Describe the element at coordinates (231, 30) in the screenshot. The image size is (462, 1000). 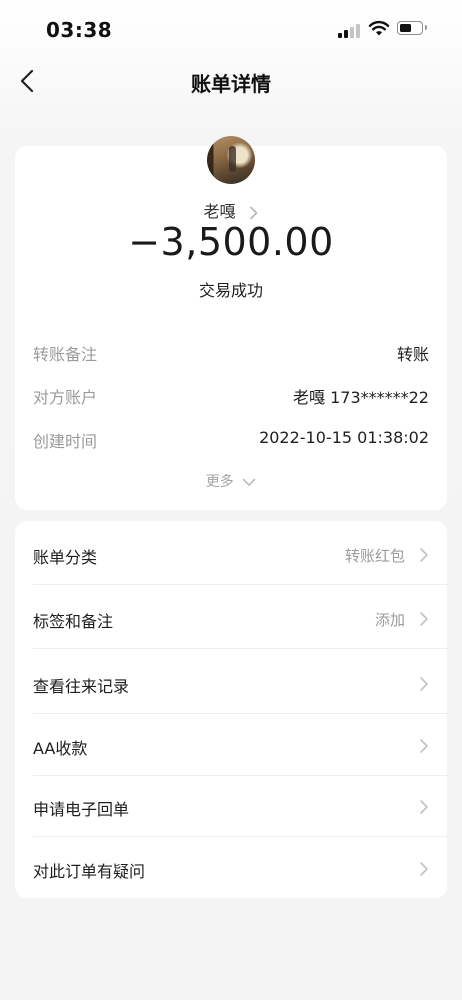
I see `status-bar: 03:38` at that location.